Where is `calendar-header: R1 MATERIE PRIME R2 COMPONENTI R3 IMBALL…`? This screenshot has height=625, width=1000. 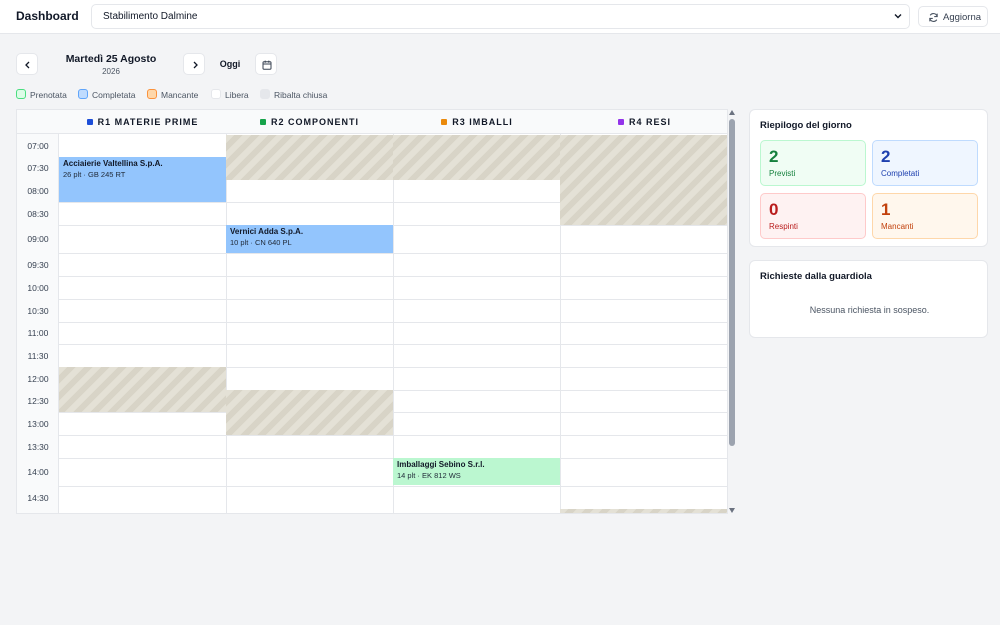
calendar-header: R1 MATERIE PRIME R2 COMPONENTI R3 IMBALL… is located at coordinates (372, 122).